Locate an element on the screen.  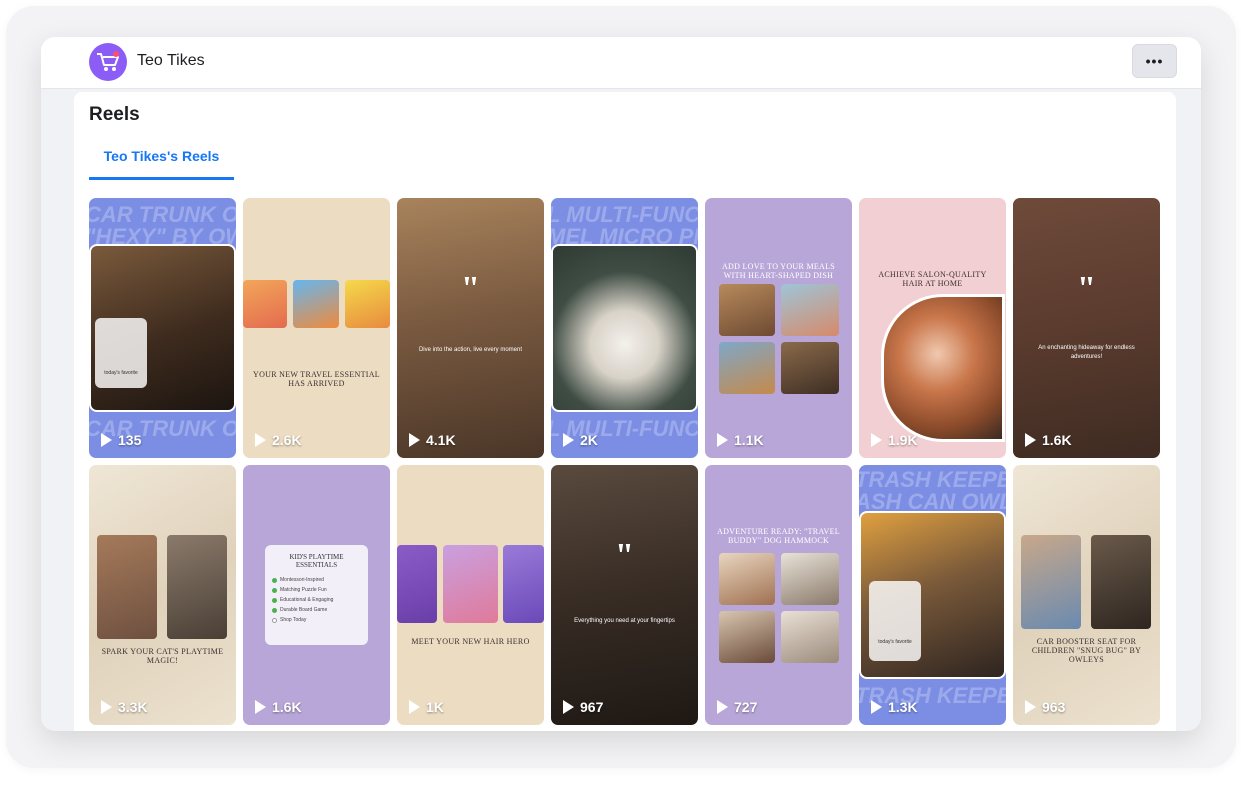
list-item: Durable Board Game is located at coordinates (316, 610).